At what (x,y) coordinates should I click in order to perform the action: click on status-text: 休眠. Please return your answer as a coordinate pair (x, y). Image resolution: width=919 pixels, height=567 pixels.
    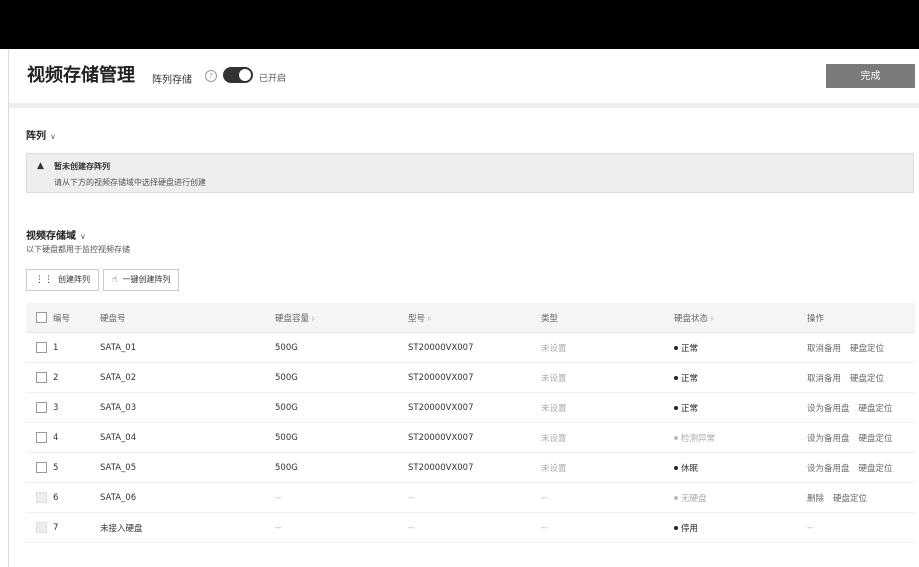
    Looking at the image, I should click on (690, 468).